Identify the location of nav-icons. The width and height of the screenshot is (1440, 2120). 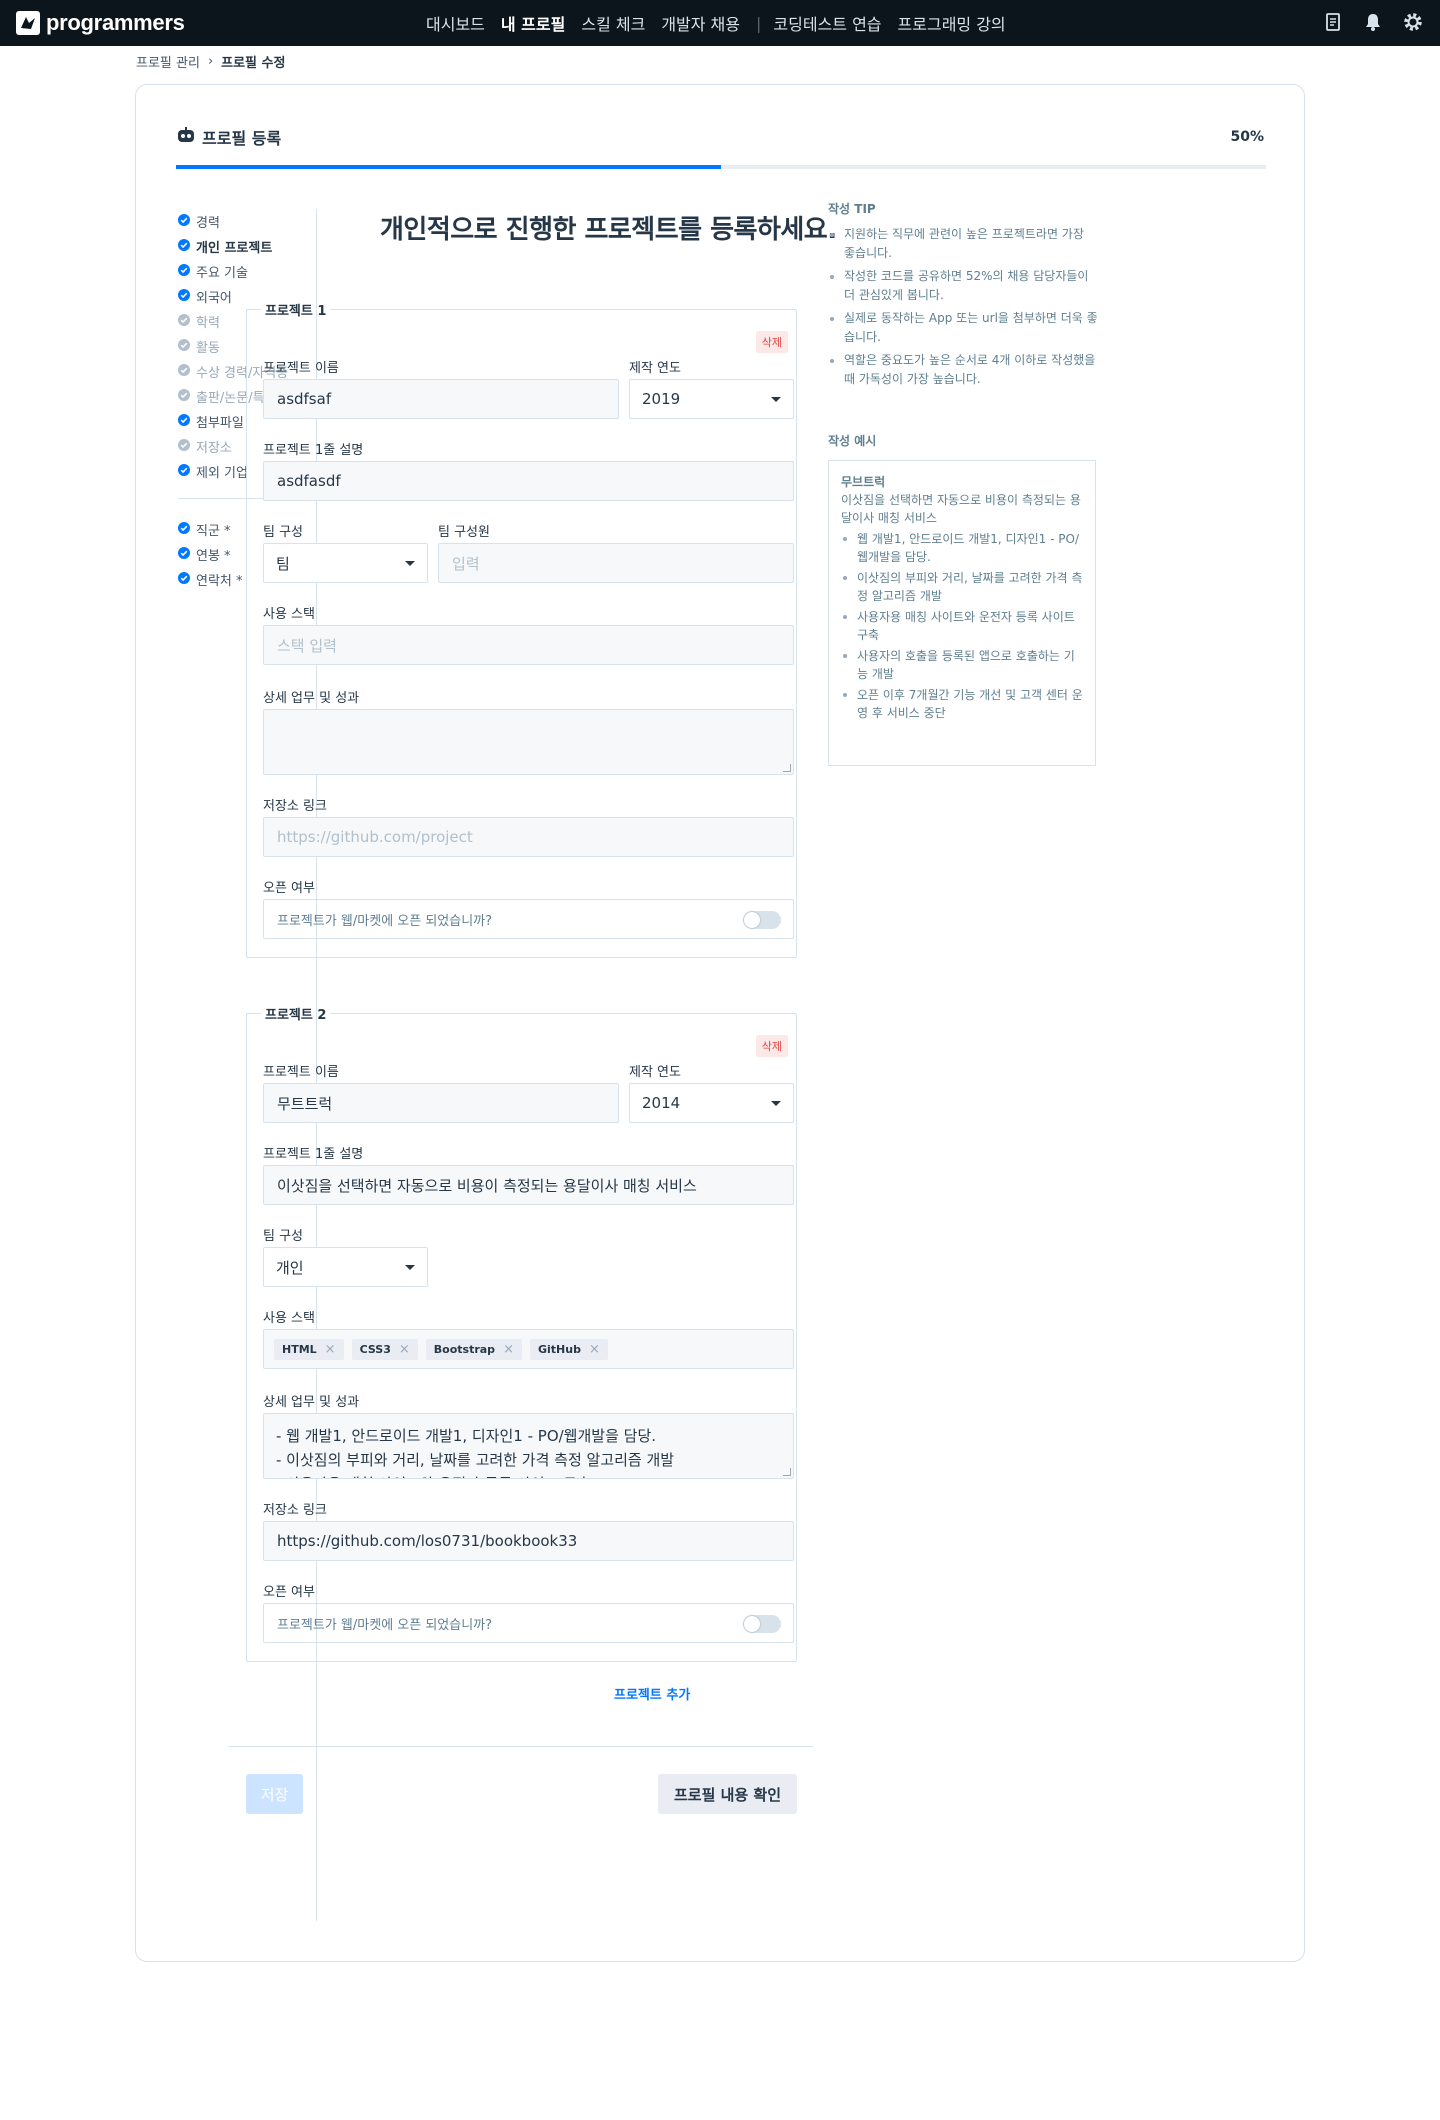
(1373, 22).